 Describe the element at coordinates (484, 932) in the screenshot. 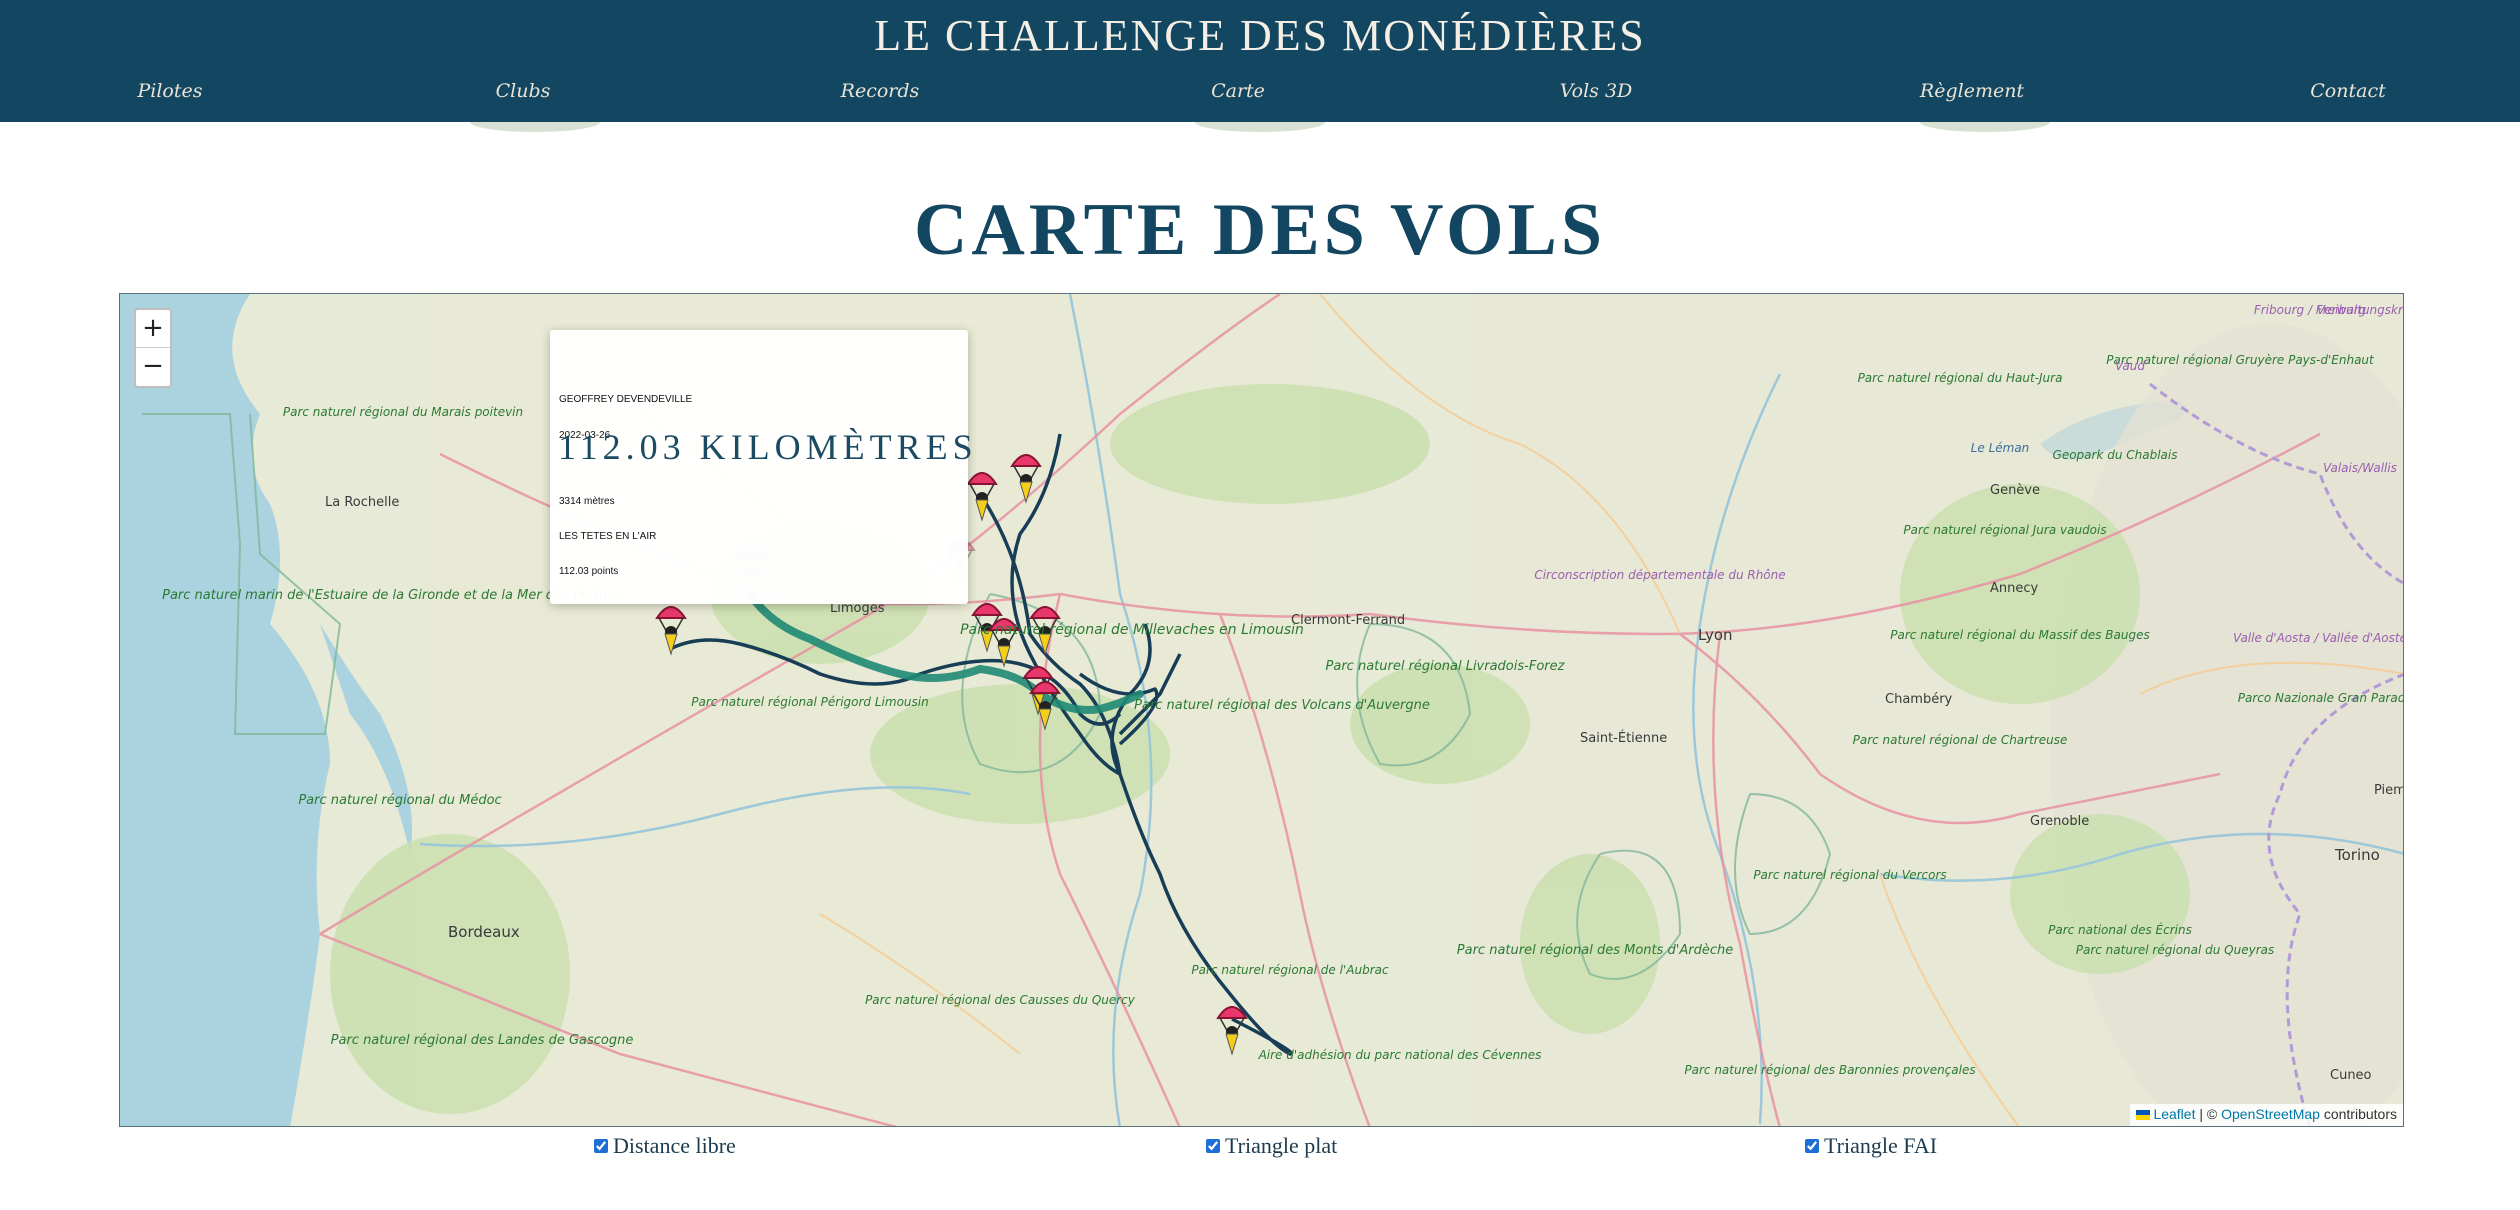

I see `map-label: Bordeaux` at that location.